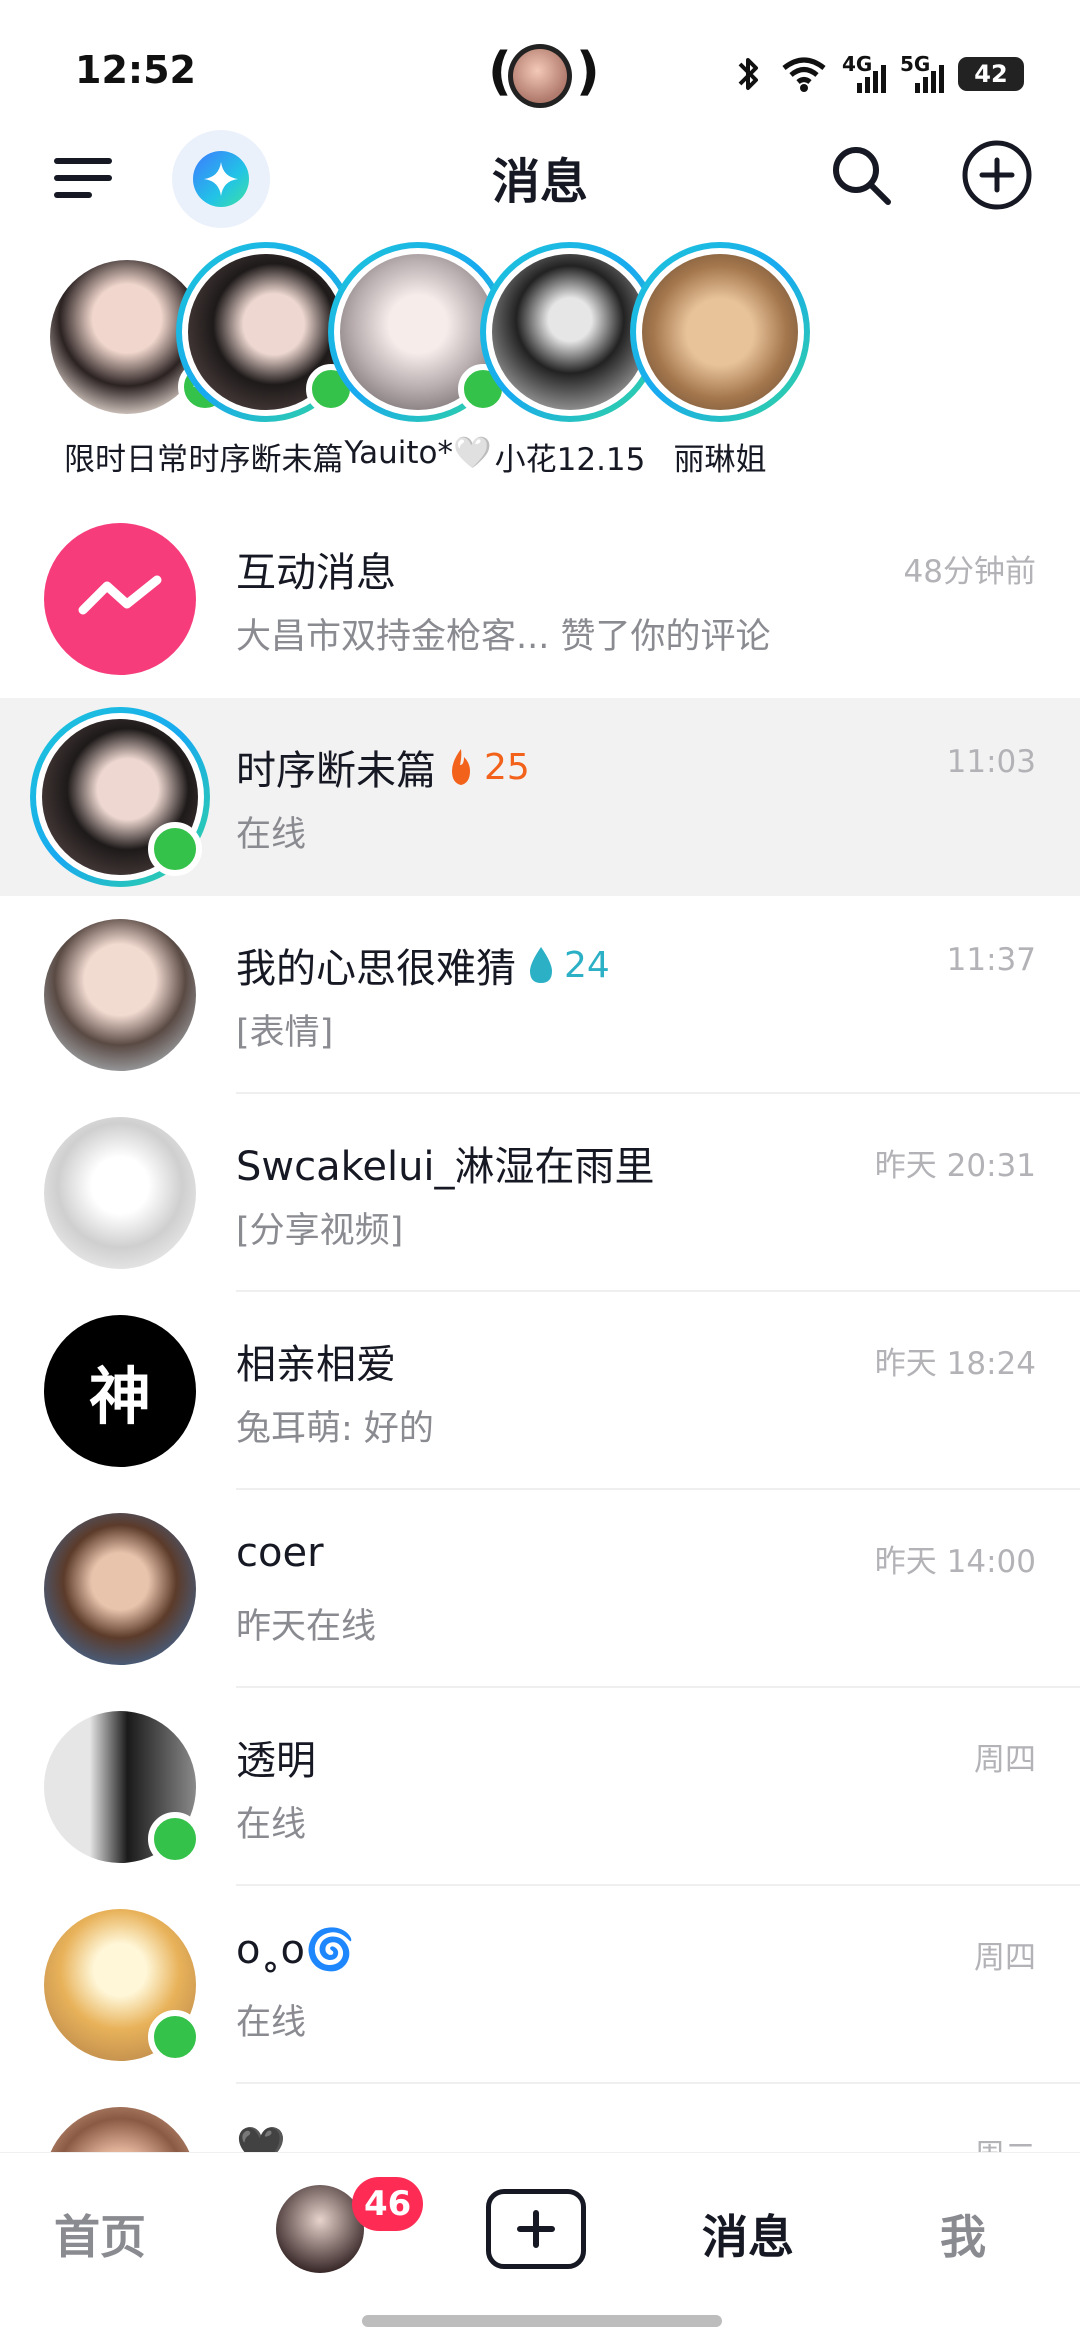  I want to click on conversation-title: coer, so click(280, 1553).